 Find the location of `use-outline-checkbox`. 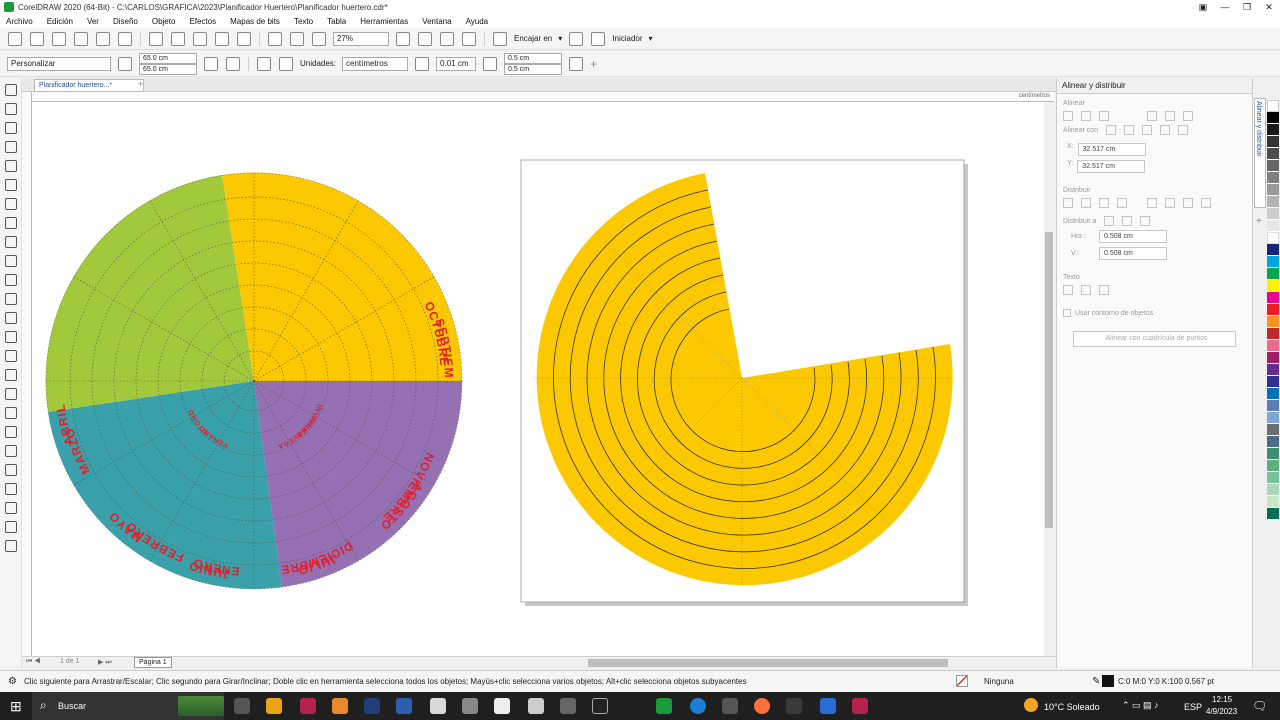

use-outline-checkbox is located at coordinates (1067, 313).